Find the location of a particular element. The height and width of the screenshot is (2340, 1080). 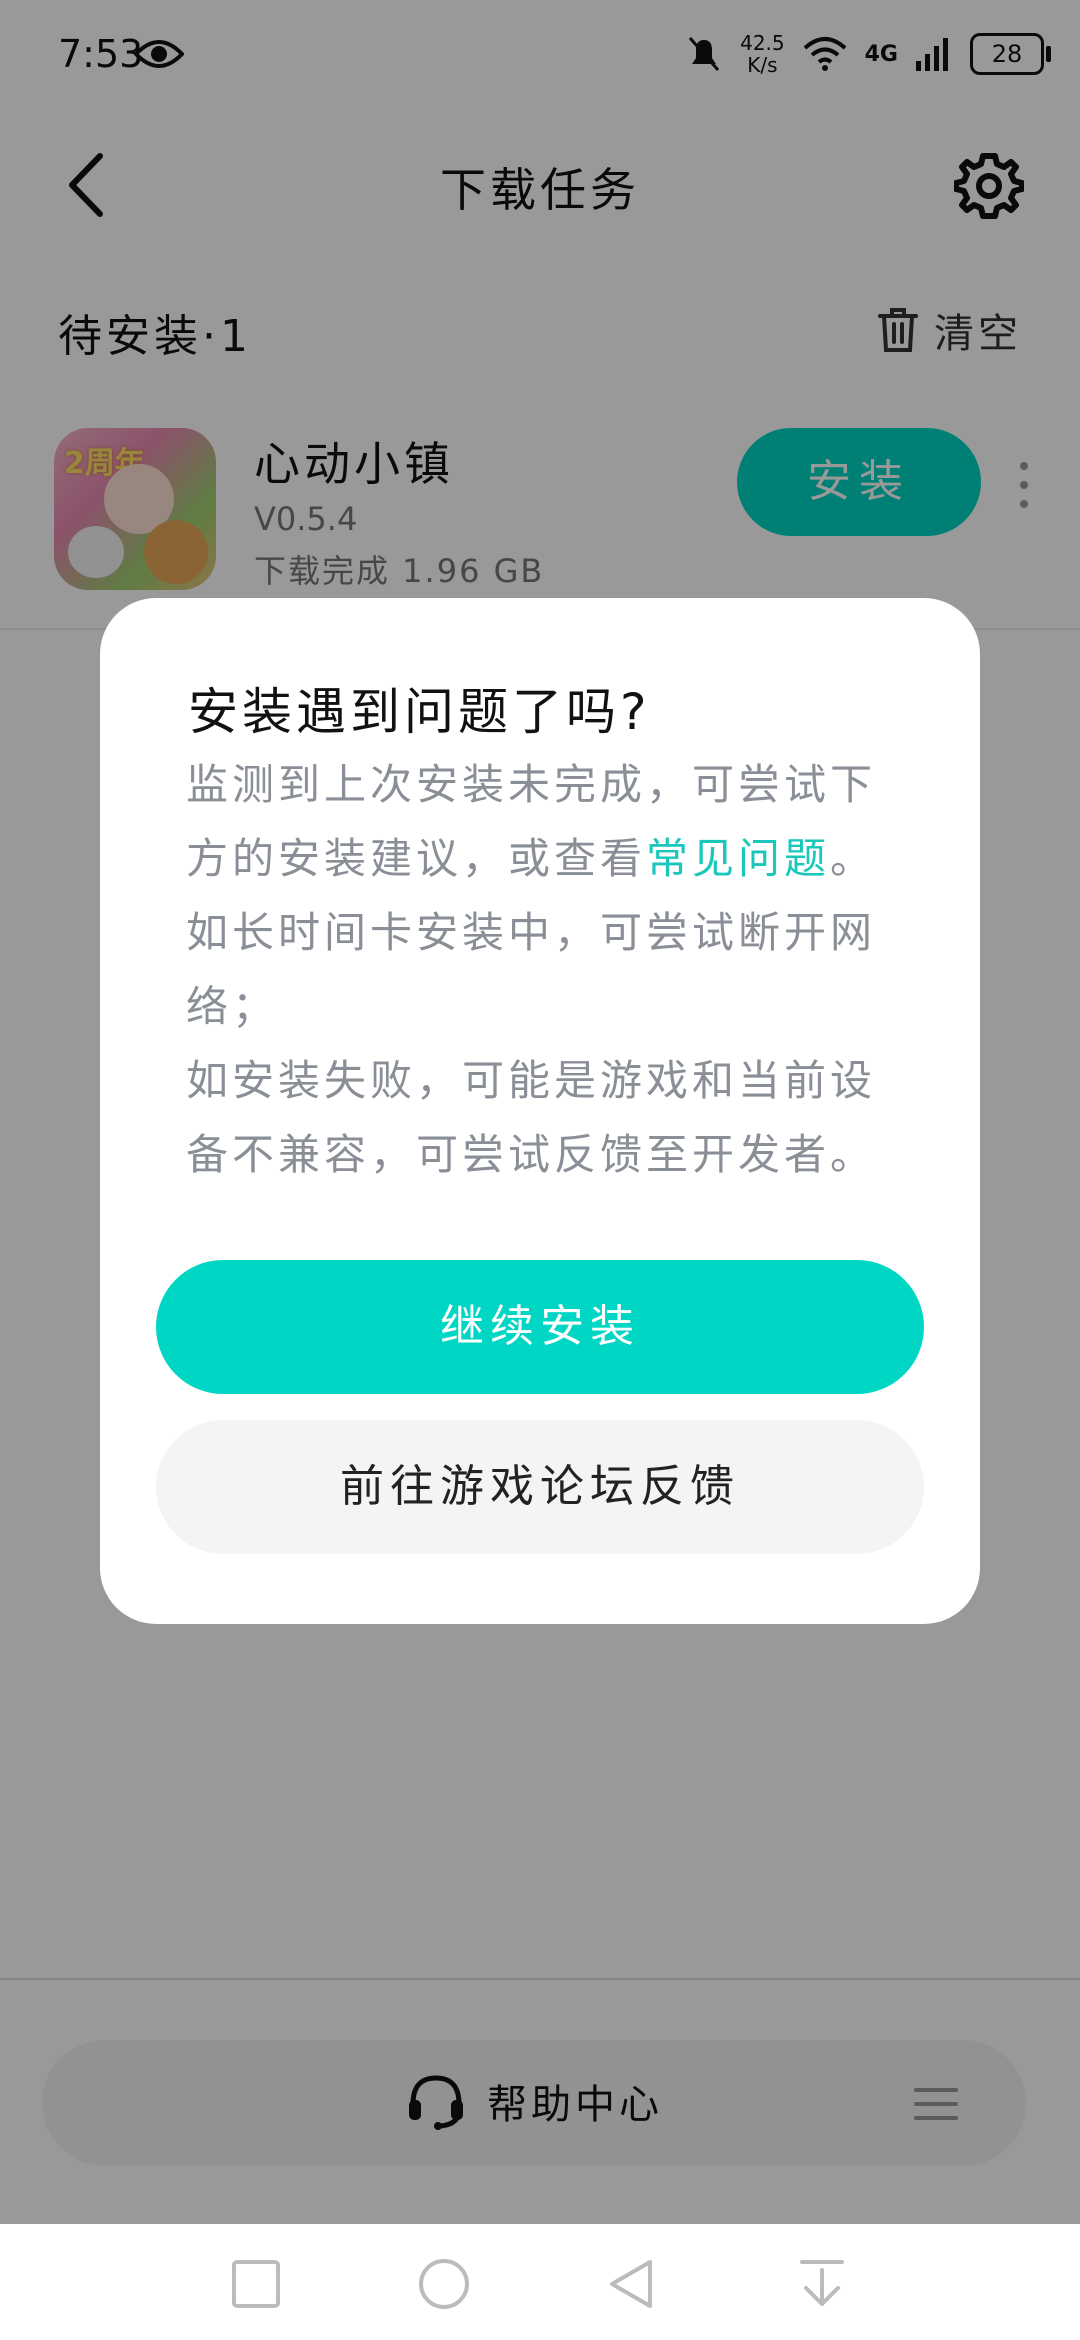

dialog-text: 。 is located at coordinates (853, 858).